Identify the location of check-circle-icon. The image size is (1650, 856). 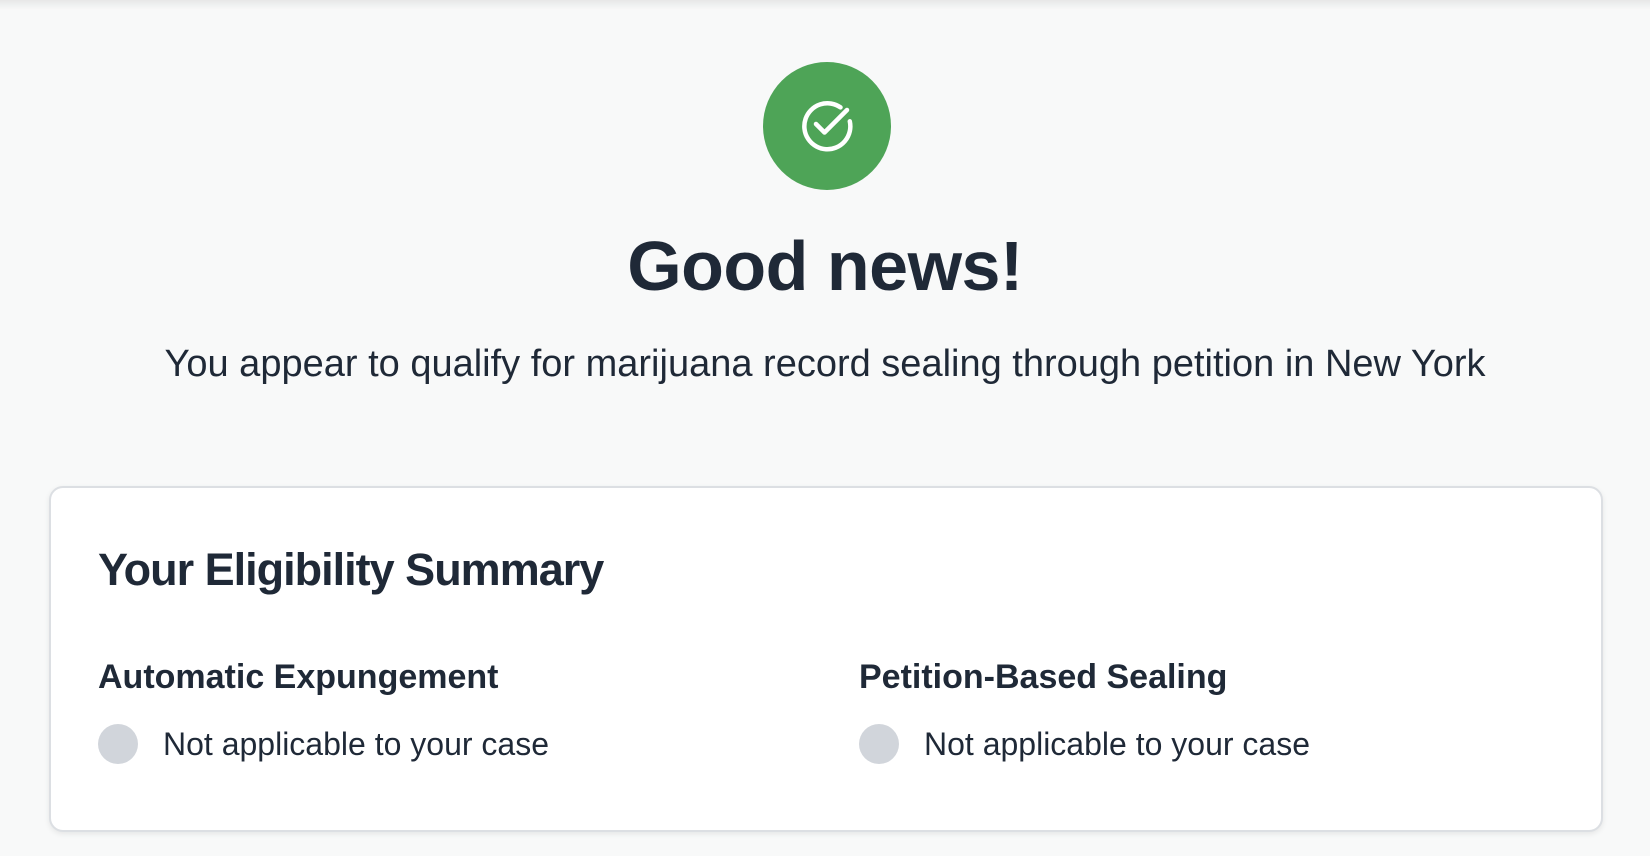
(827, 126).